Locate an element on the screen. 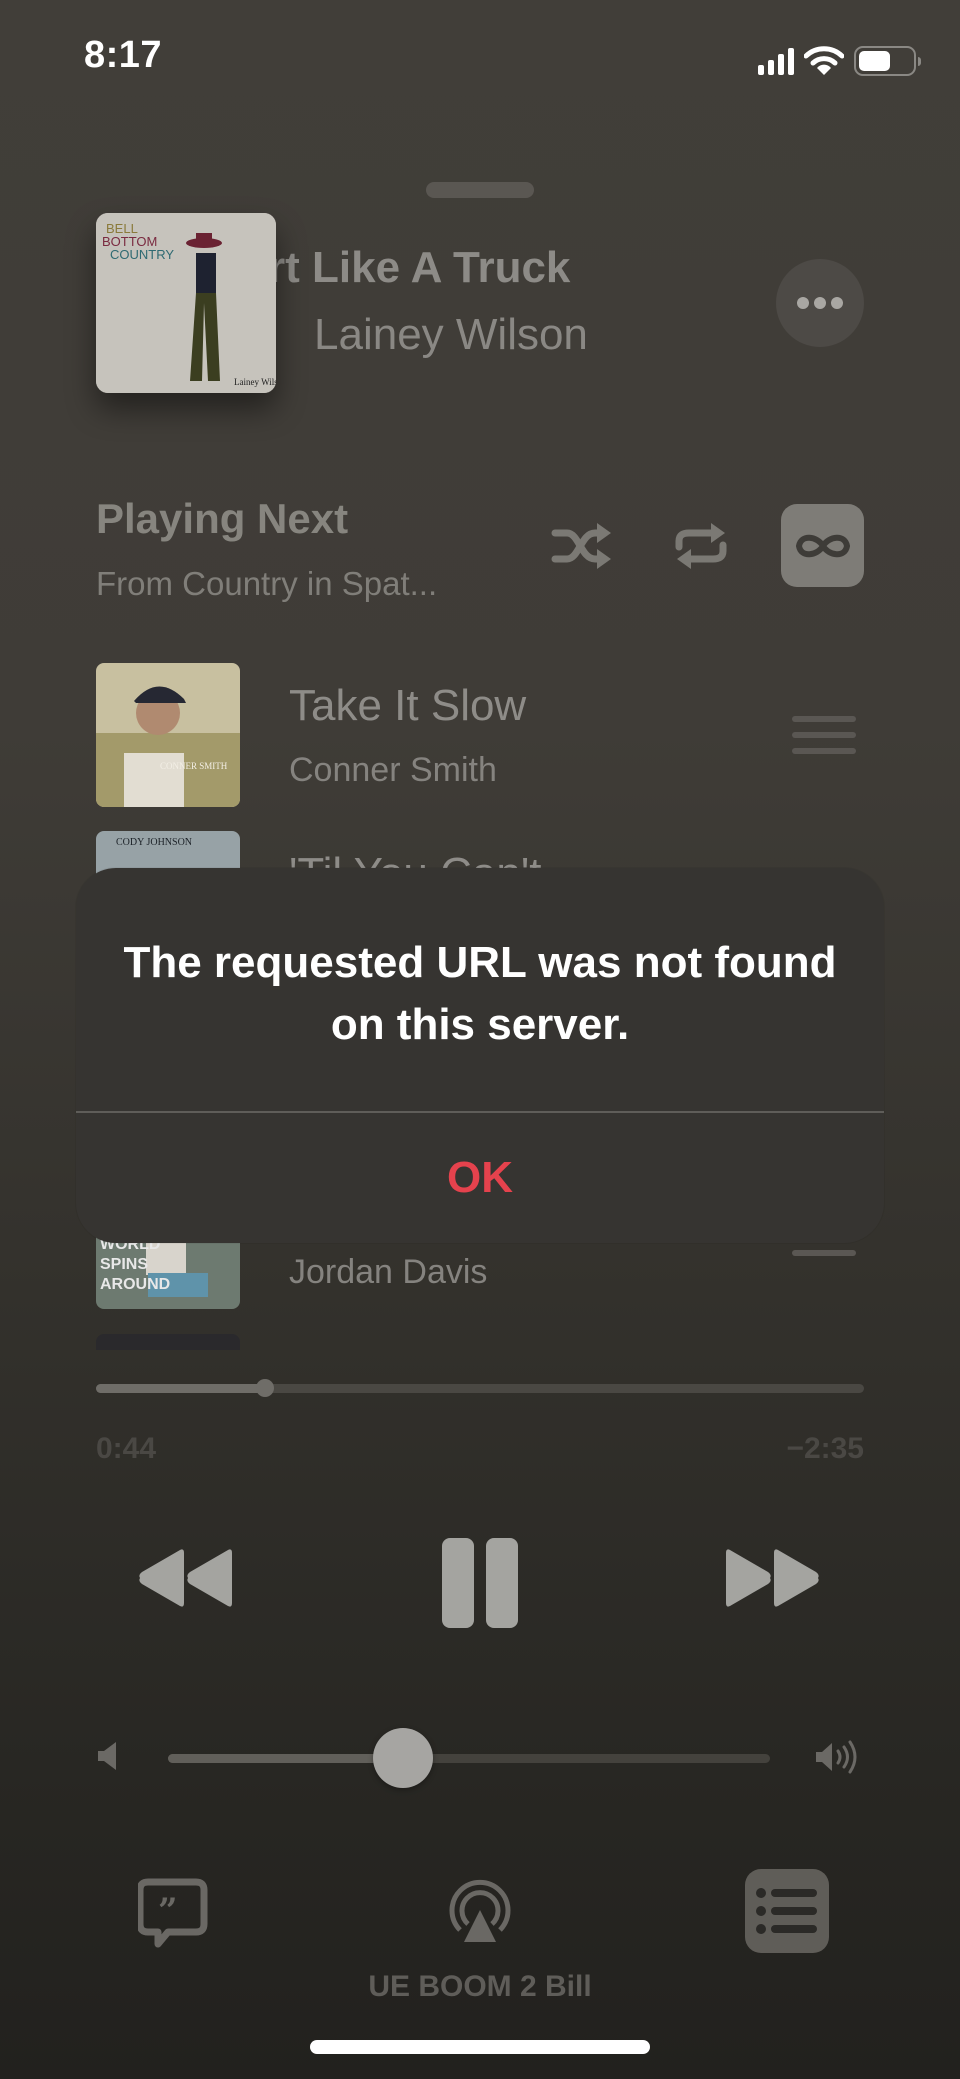 Image resolution: width=960 pixels, height=2079 pixels. time-elapsed: 0:44 is located at coordinates (126, 1448).